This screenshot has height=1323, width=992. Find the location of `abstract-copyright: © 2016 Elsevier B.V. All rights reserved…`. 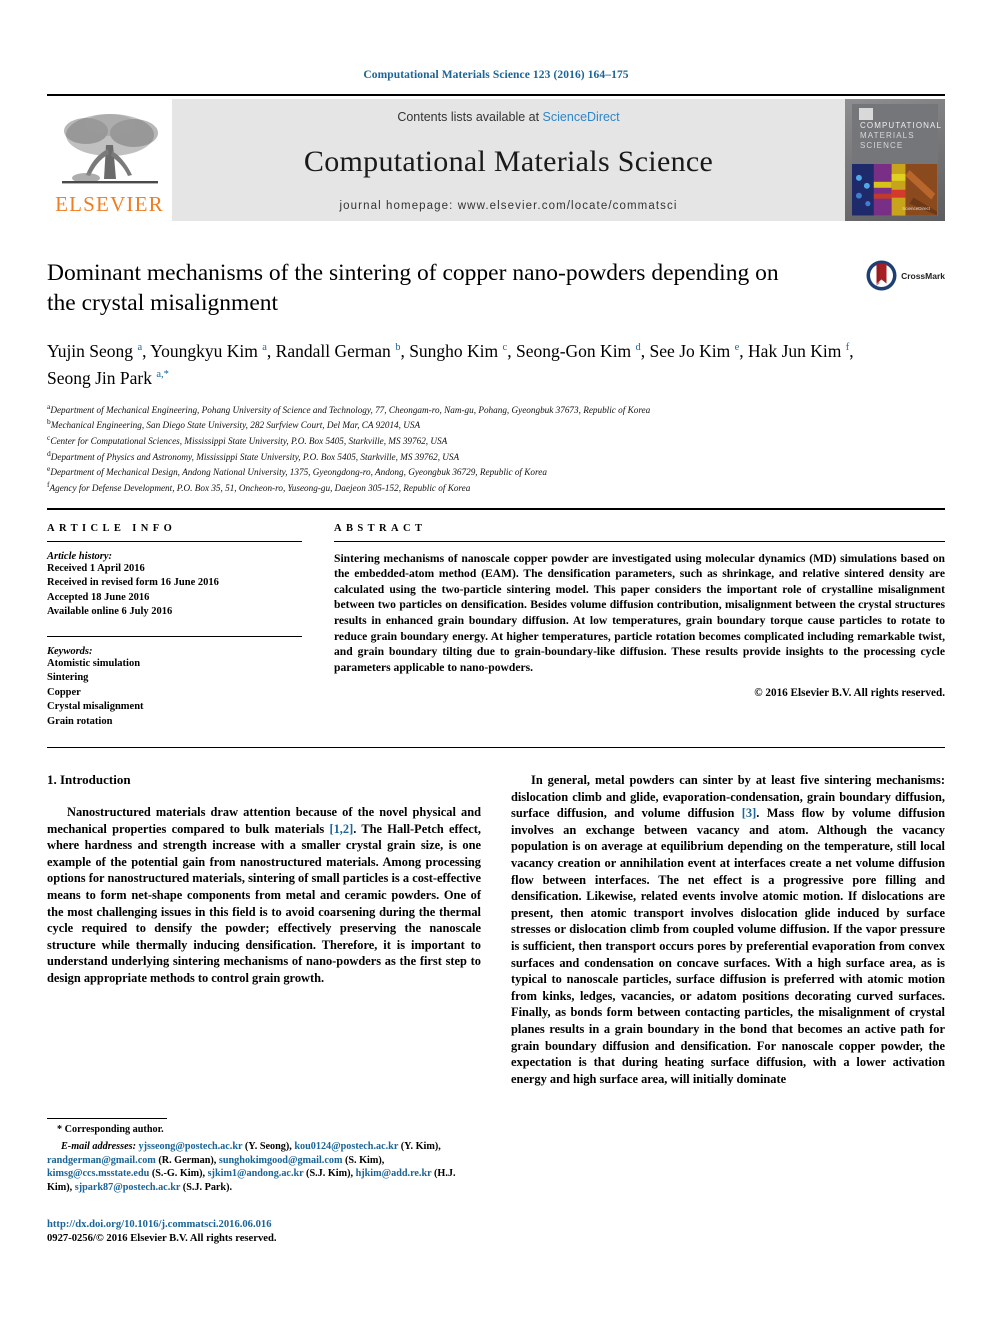

abstract-copyright: © 2016 Elsevier B.V. All rights reserved… is located at coordinates (849, 693).